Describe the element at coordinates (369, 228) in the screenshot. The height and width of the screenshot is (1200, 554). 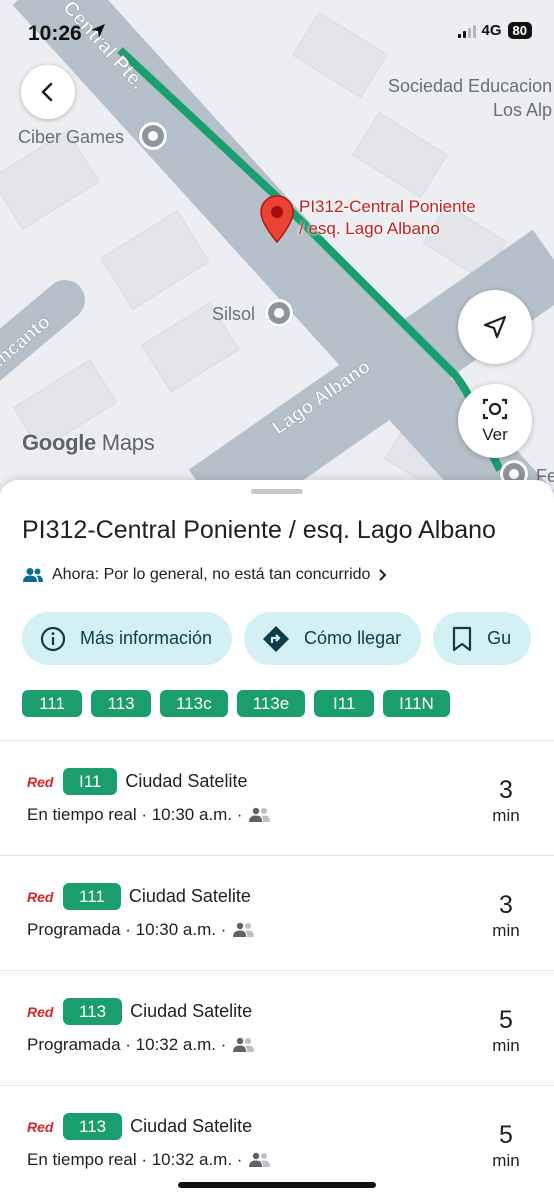
I see `stop-label-line-2: / esq. Lago Albano` at that location.